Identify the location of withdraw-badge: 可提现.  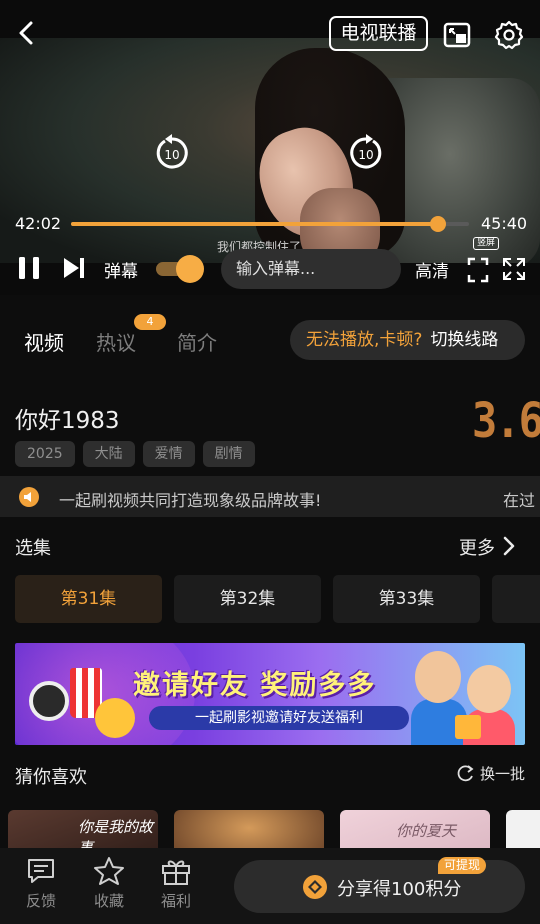
(462, 865).